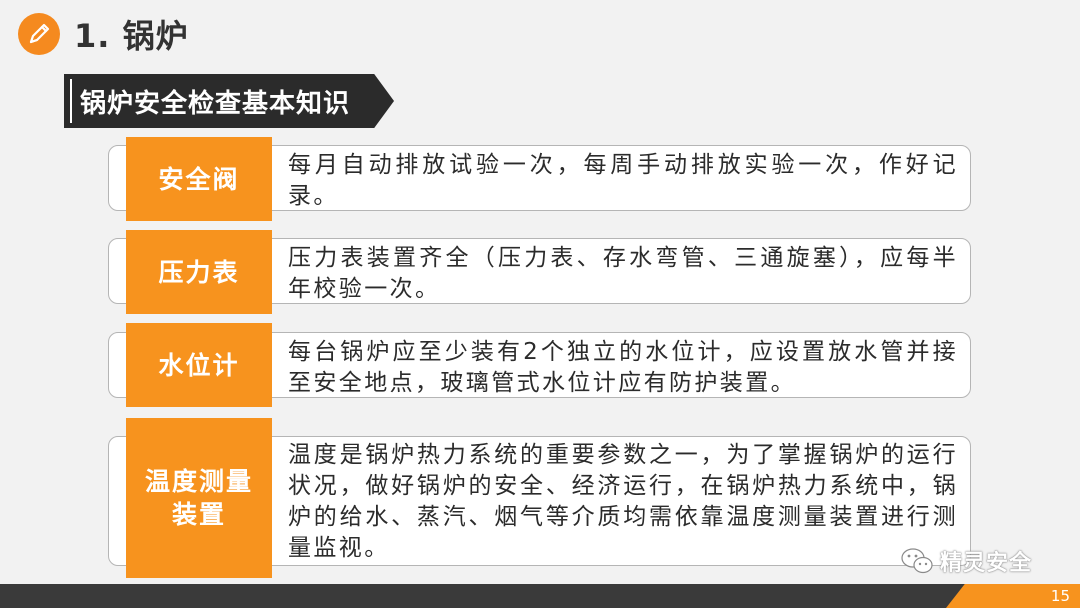 The height and width of the screenshot is (608, 1080). I want to click on item-text-safety-valve: 每月自动排放试验一次，每周手动排放实验一次，作好记录。, so click(623, 180).